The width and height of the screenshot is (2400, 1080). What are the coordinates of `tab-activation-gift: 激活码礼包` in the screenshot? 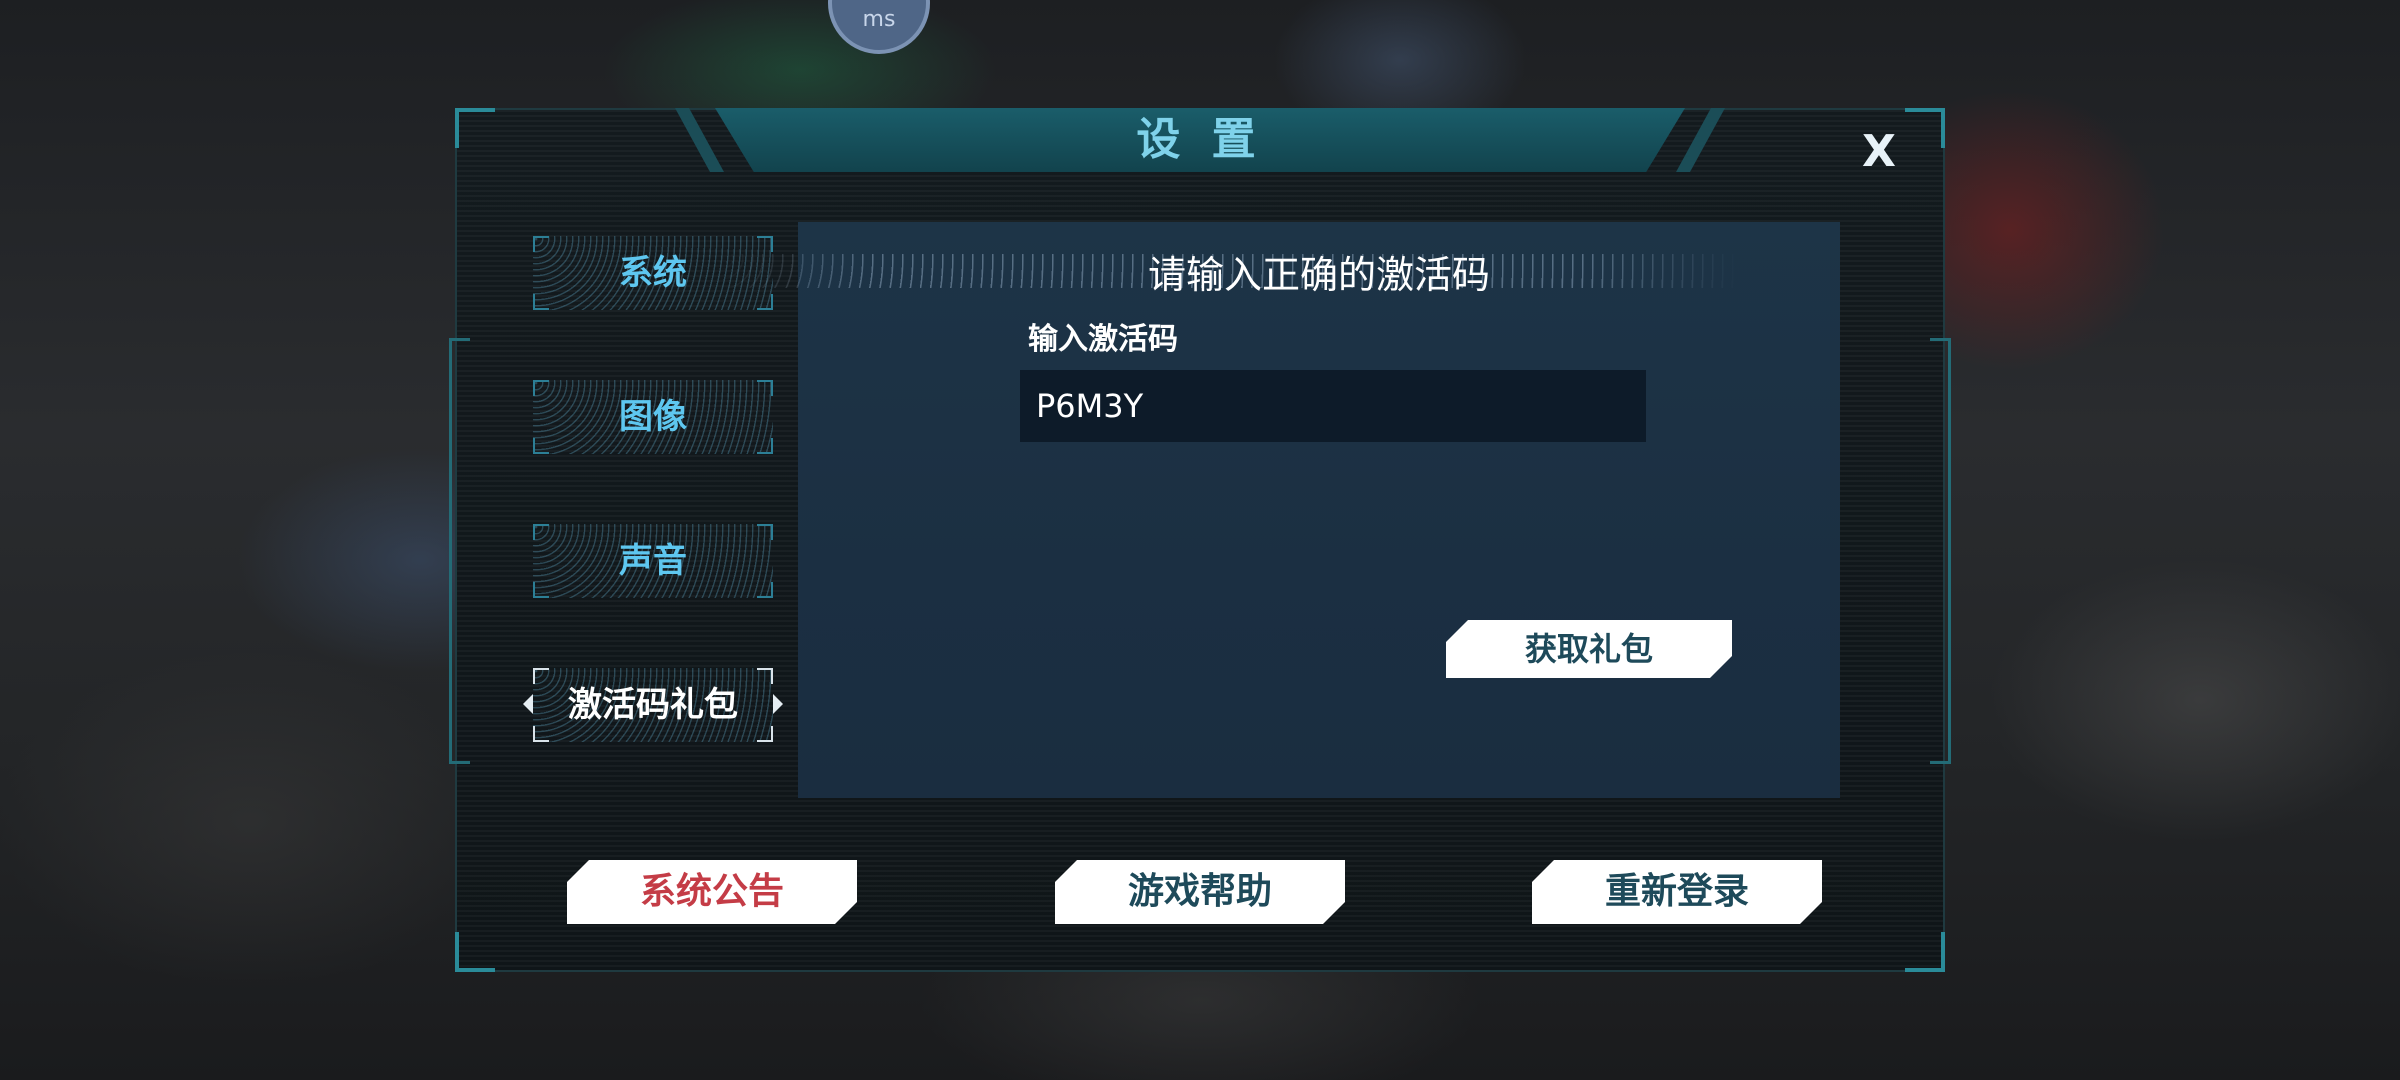 It's located at (653, 705).